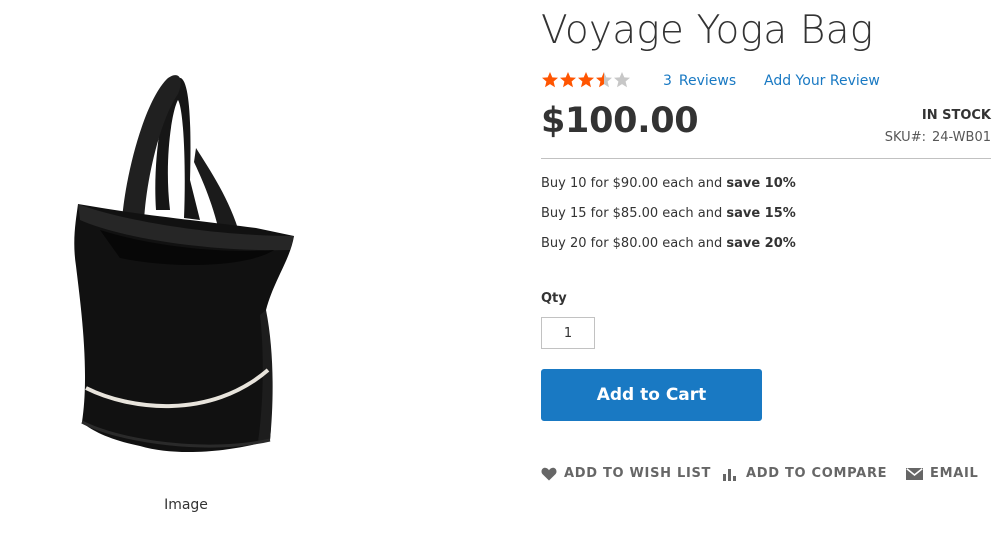  What do you see at coordinates (620, 121) in the screenshot?
I see `product-price: $100.00` at bounding box center [620, 121].